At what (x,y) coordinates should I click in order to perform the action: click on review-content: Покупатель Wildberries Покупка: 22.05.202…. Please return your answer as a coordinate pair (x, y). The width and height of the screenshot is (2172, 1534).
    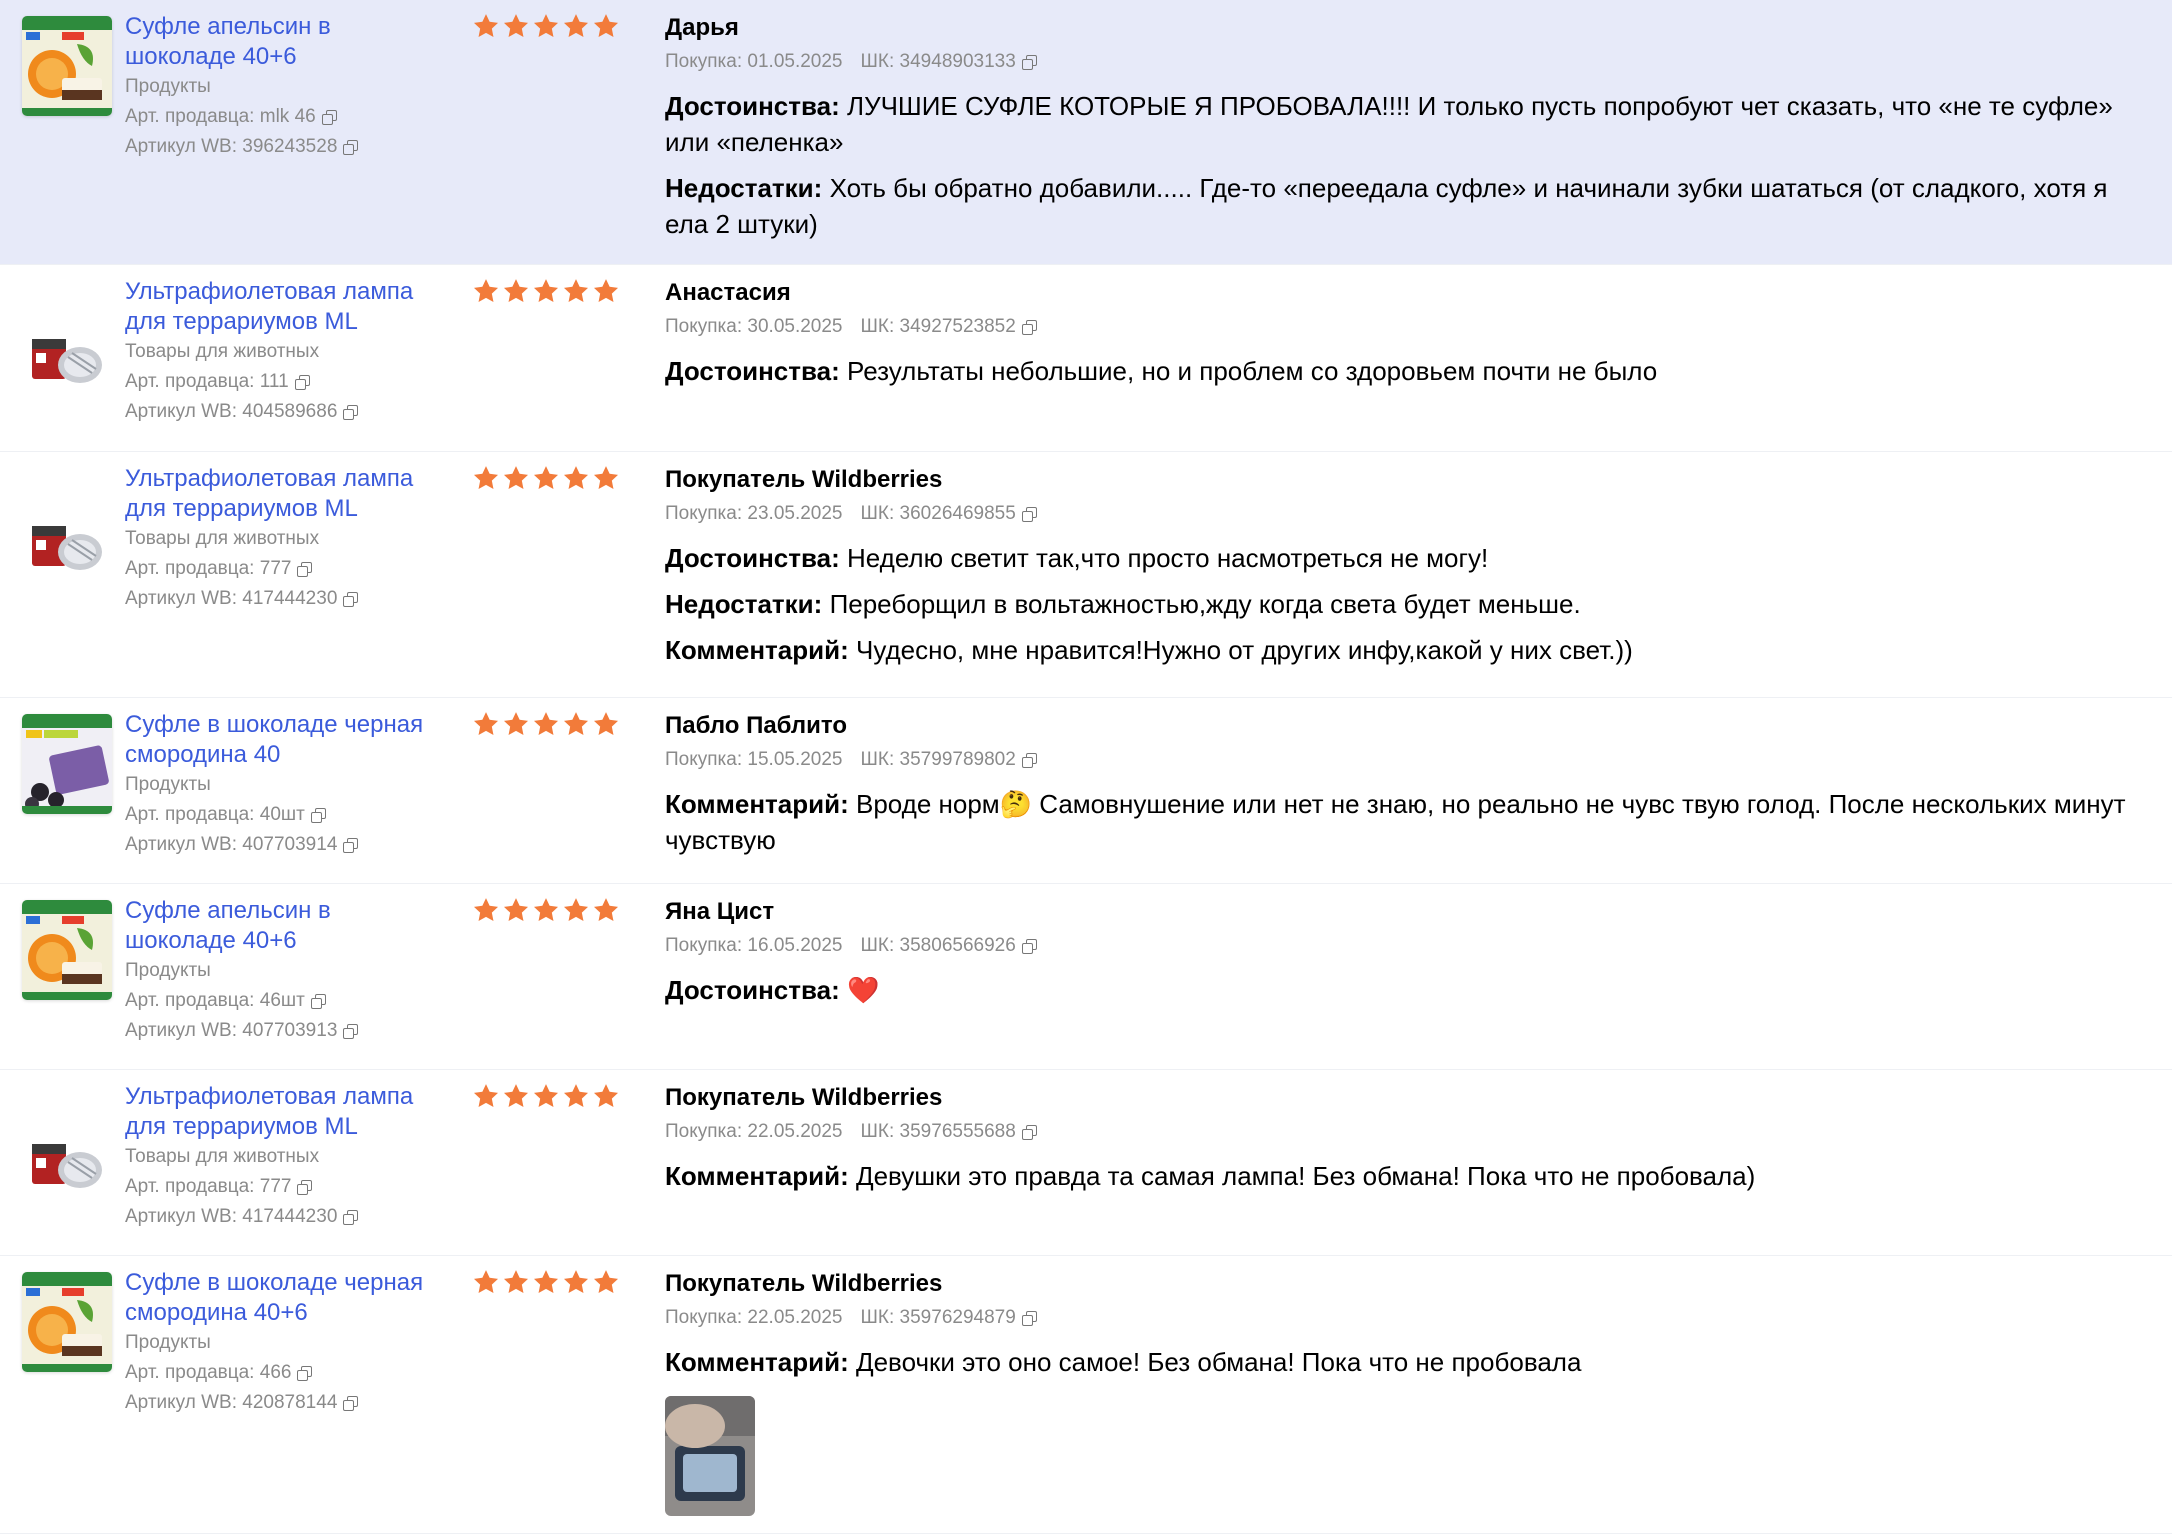
    Looking at the image, I should click on (1405, 1392).